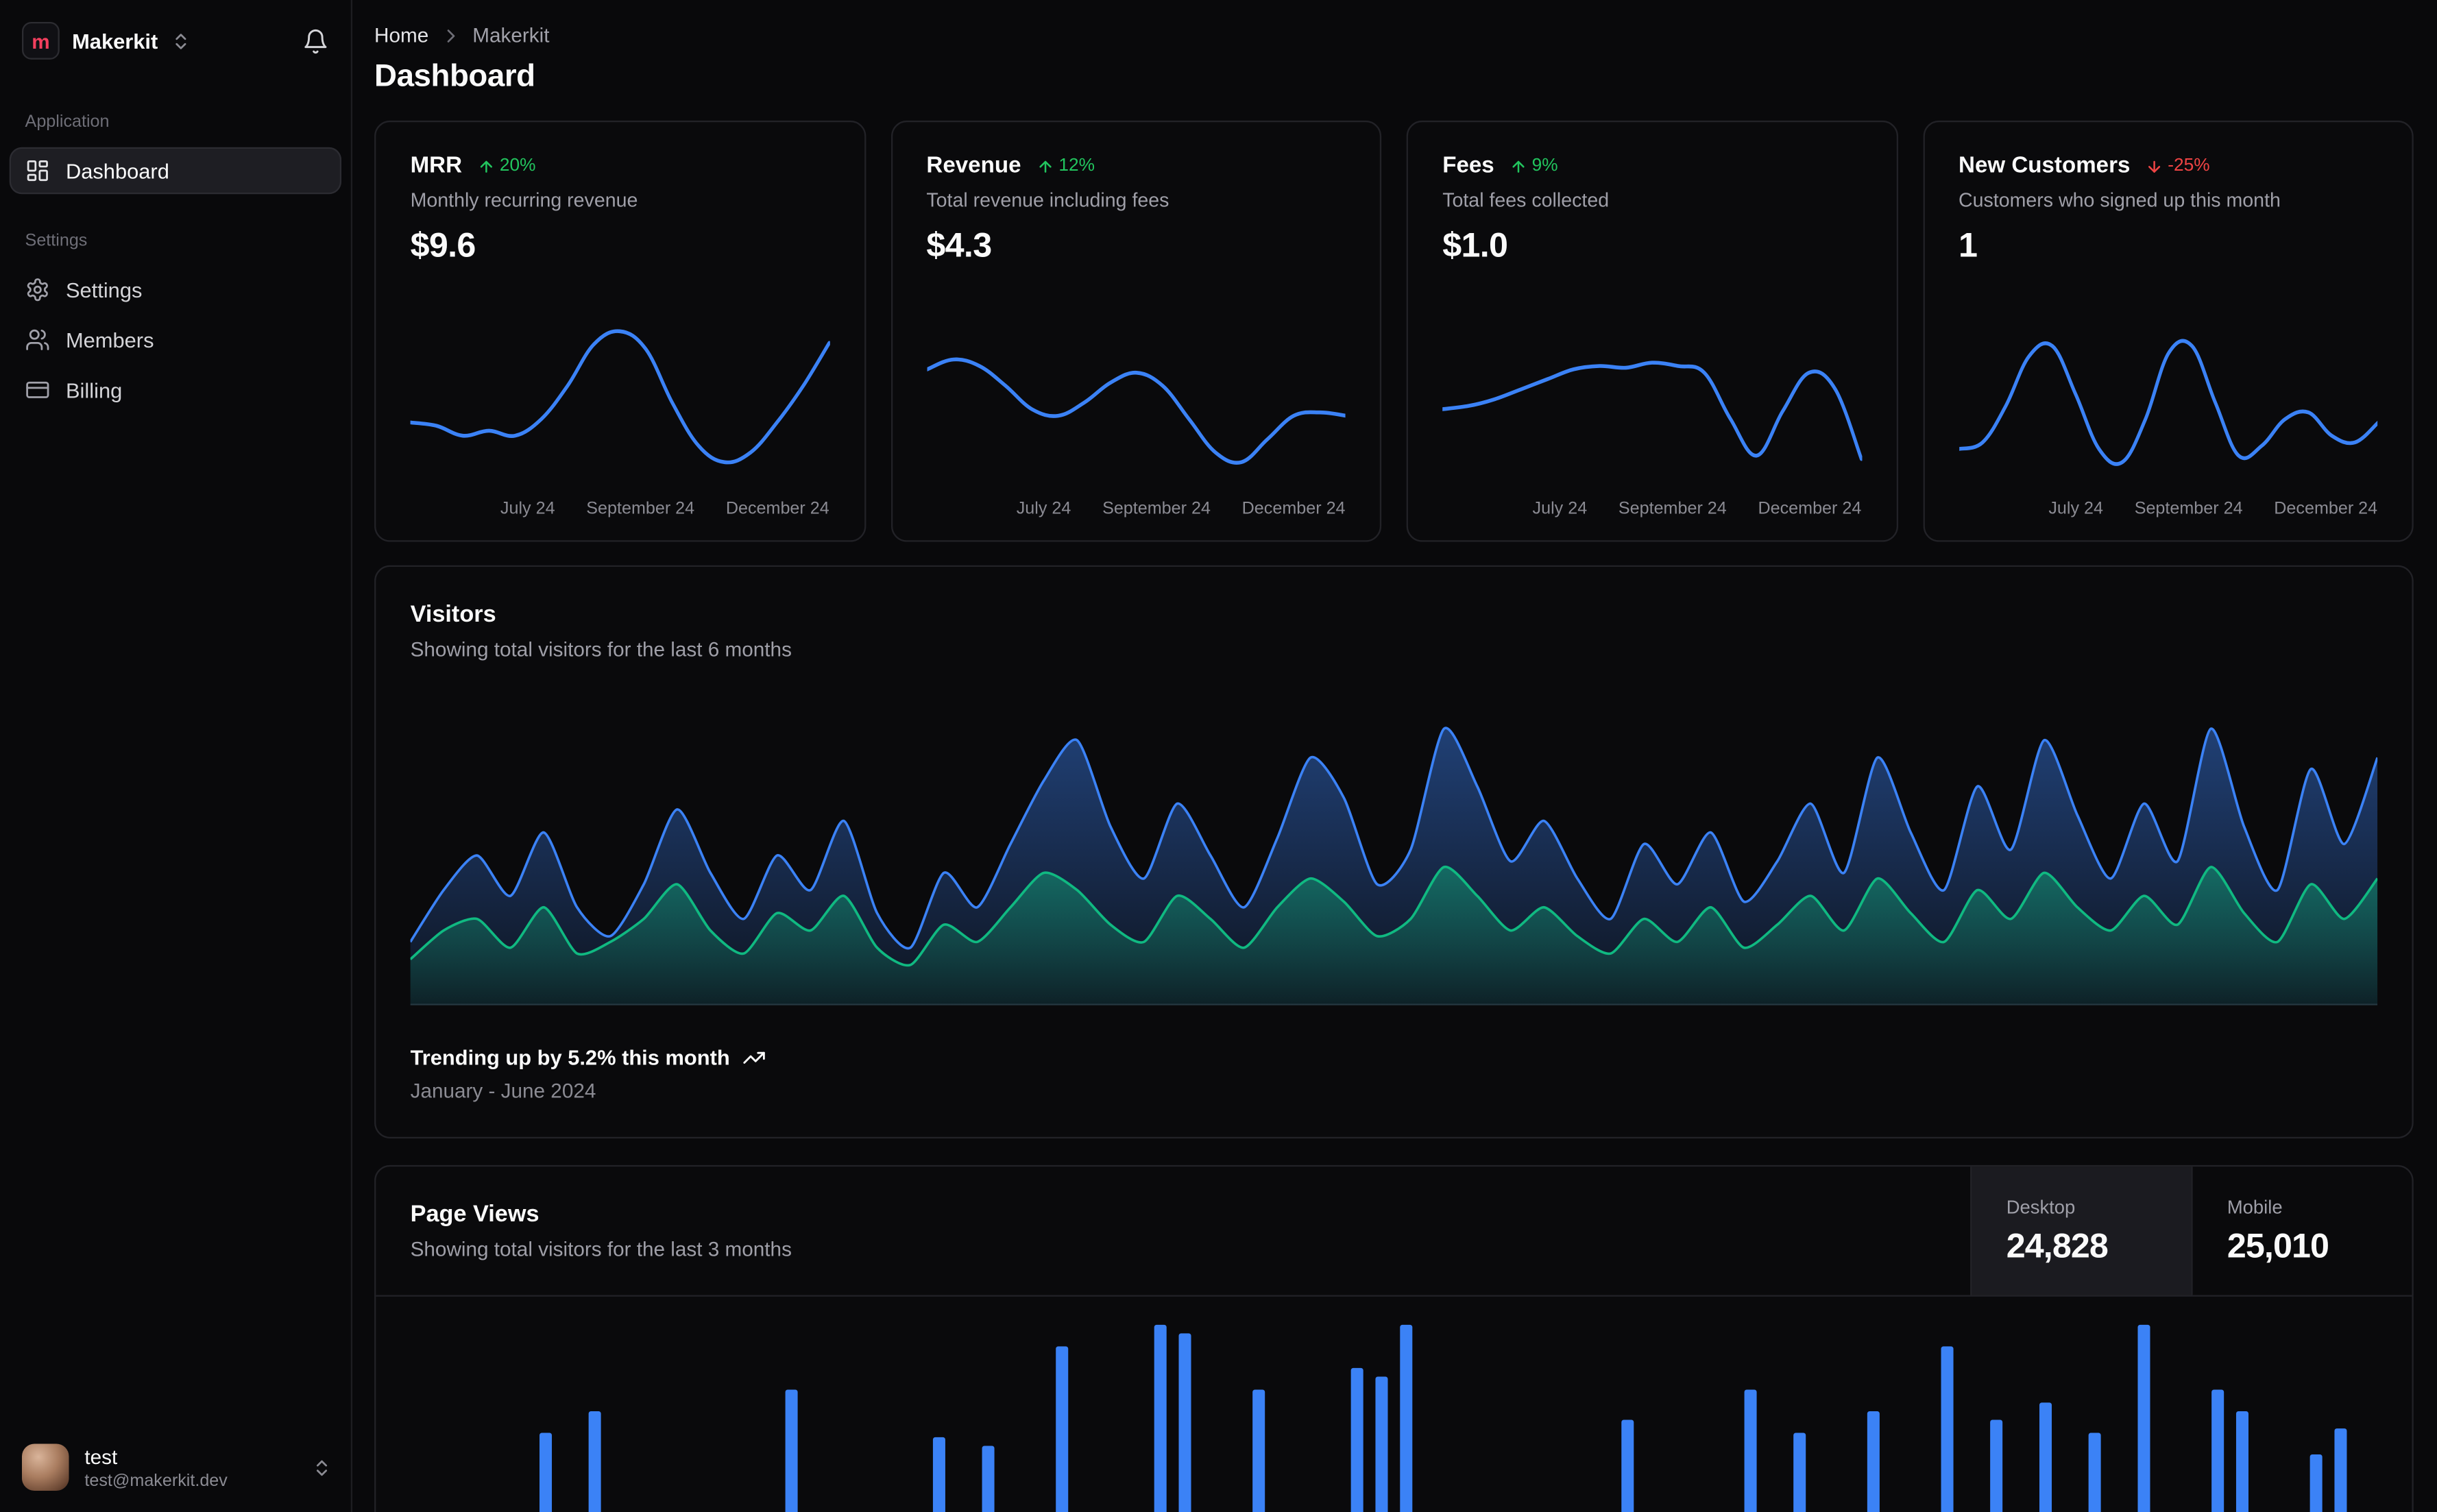 The image size is (2437, 1512). What do you see at coordinates (37, 171) in the screenshot?
I see `dashboard-icon` at bounding box center [37, 171].